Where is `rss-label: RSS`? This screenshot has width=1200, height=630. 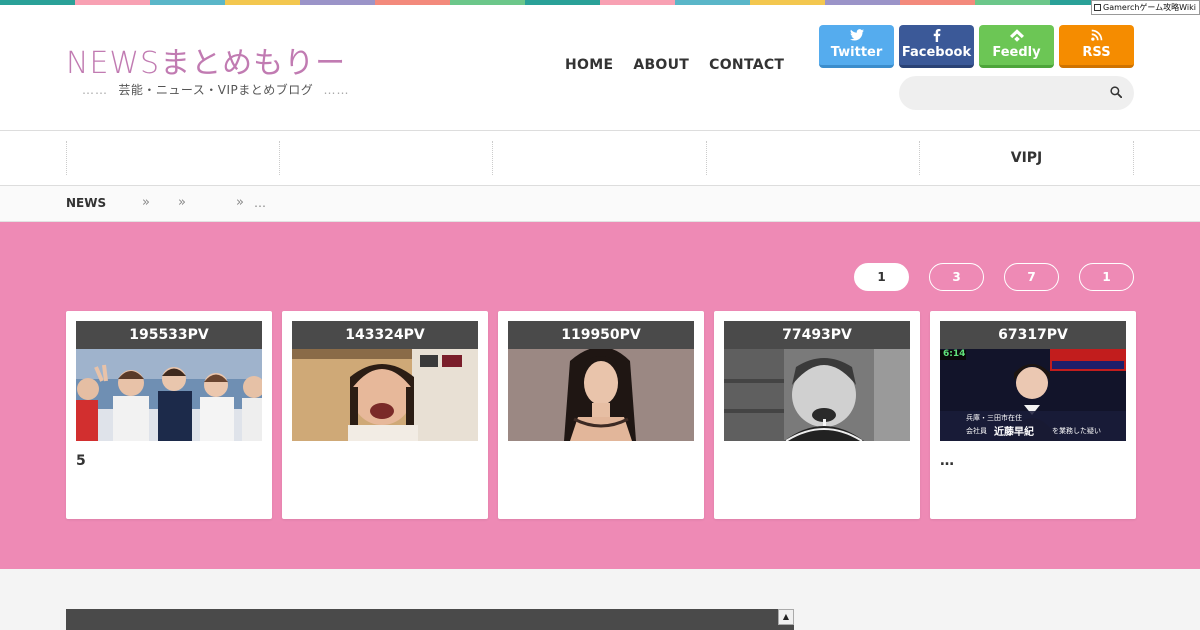
rss-label: RSS is located at coordinates (1096, 52).